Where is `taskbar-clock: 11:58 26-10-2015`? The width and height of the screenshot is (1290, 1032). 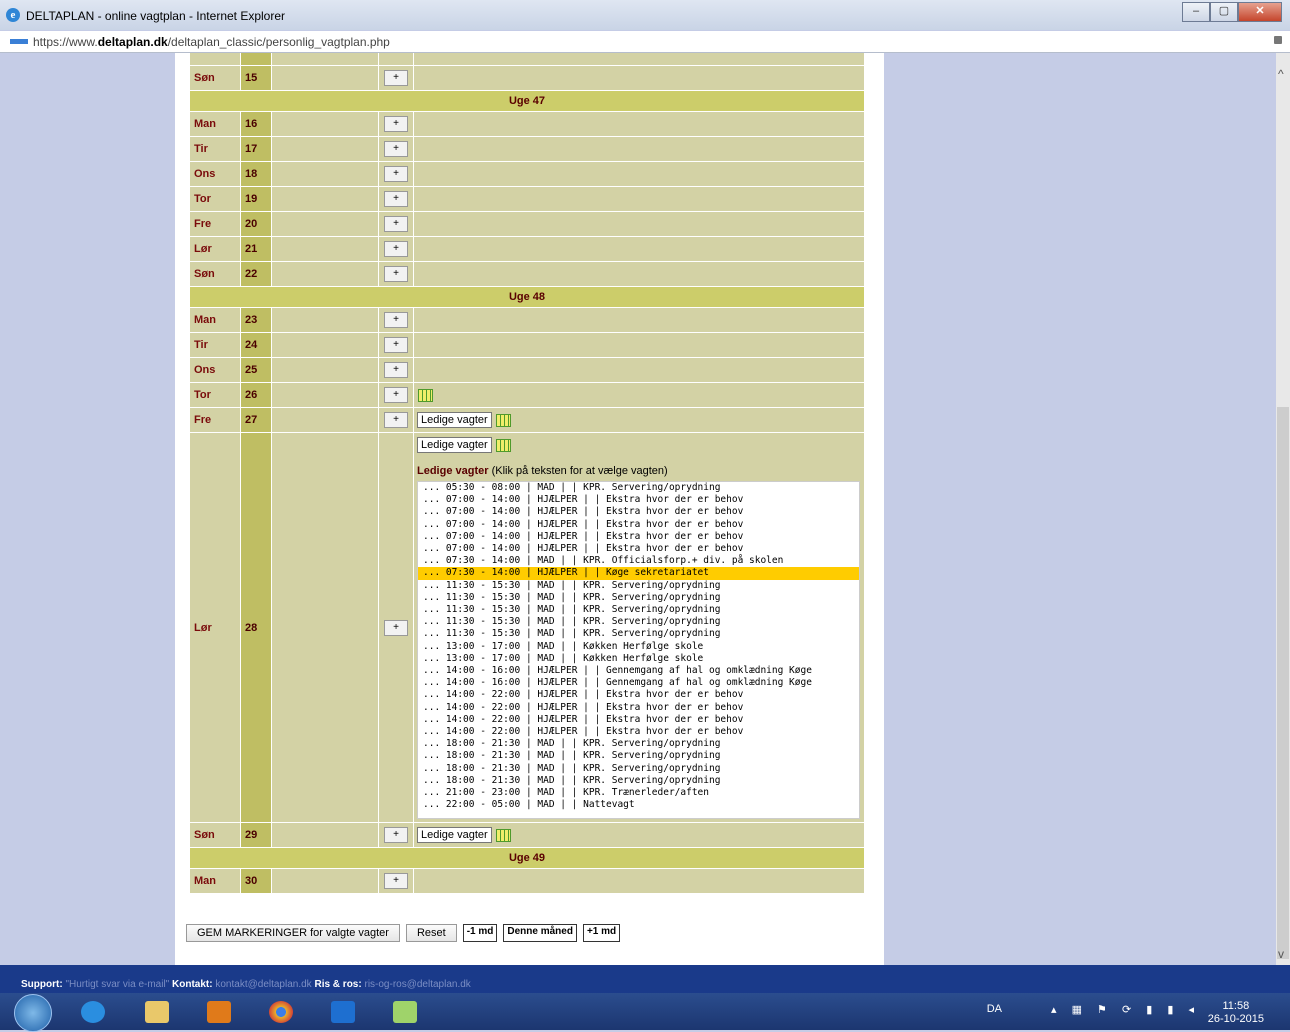 taskbar-clock: 11:58 26-10-2015 is located at coordinates (1236, 1013).